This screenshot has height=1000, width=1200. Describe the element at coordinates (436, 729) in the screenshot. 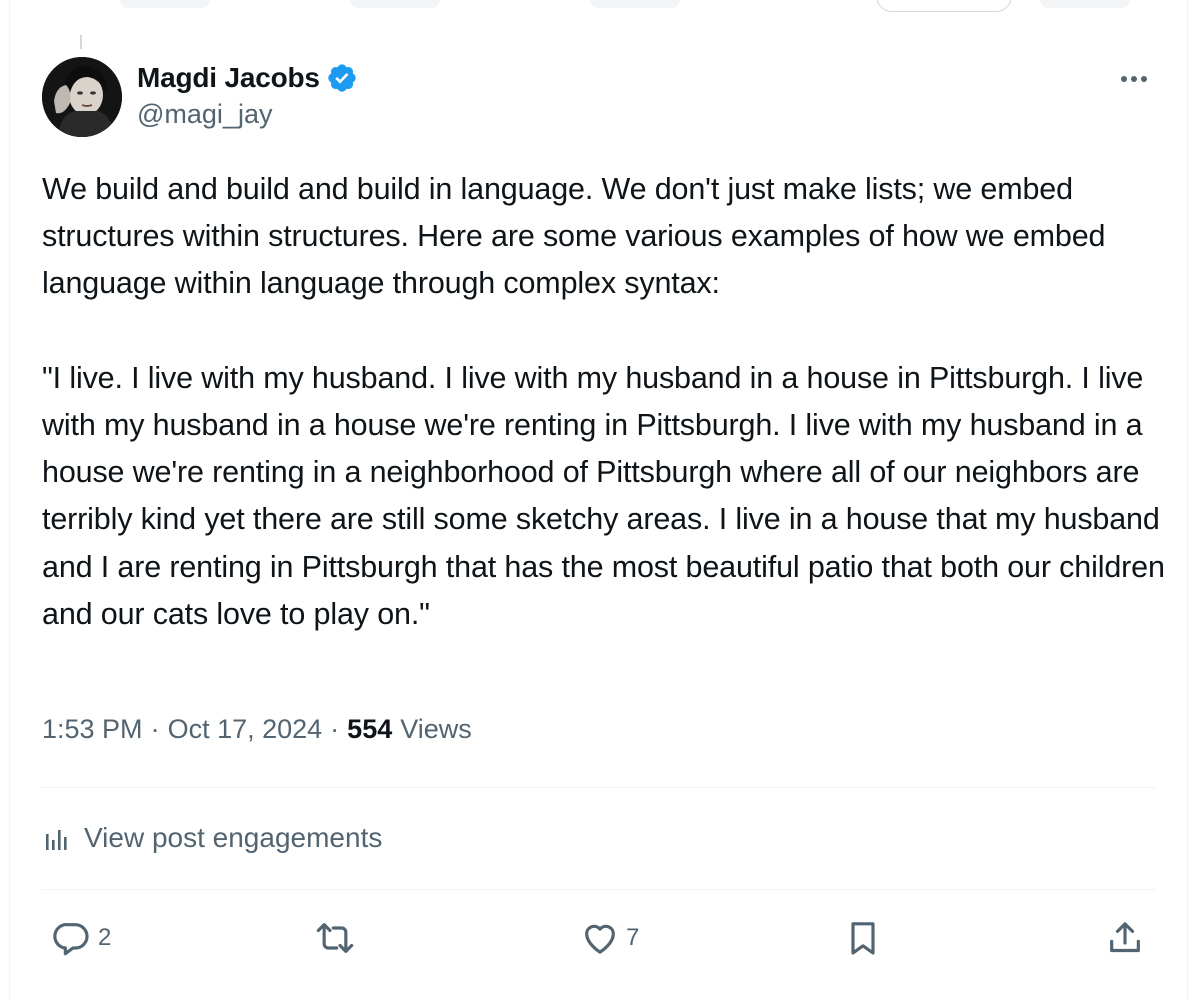

I see `views-label: Views` at that location.